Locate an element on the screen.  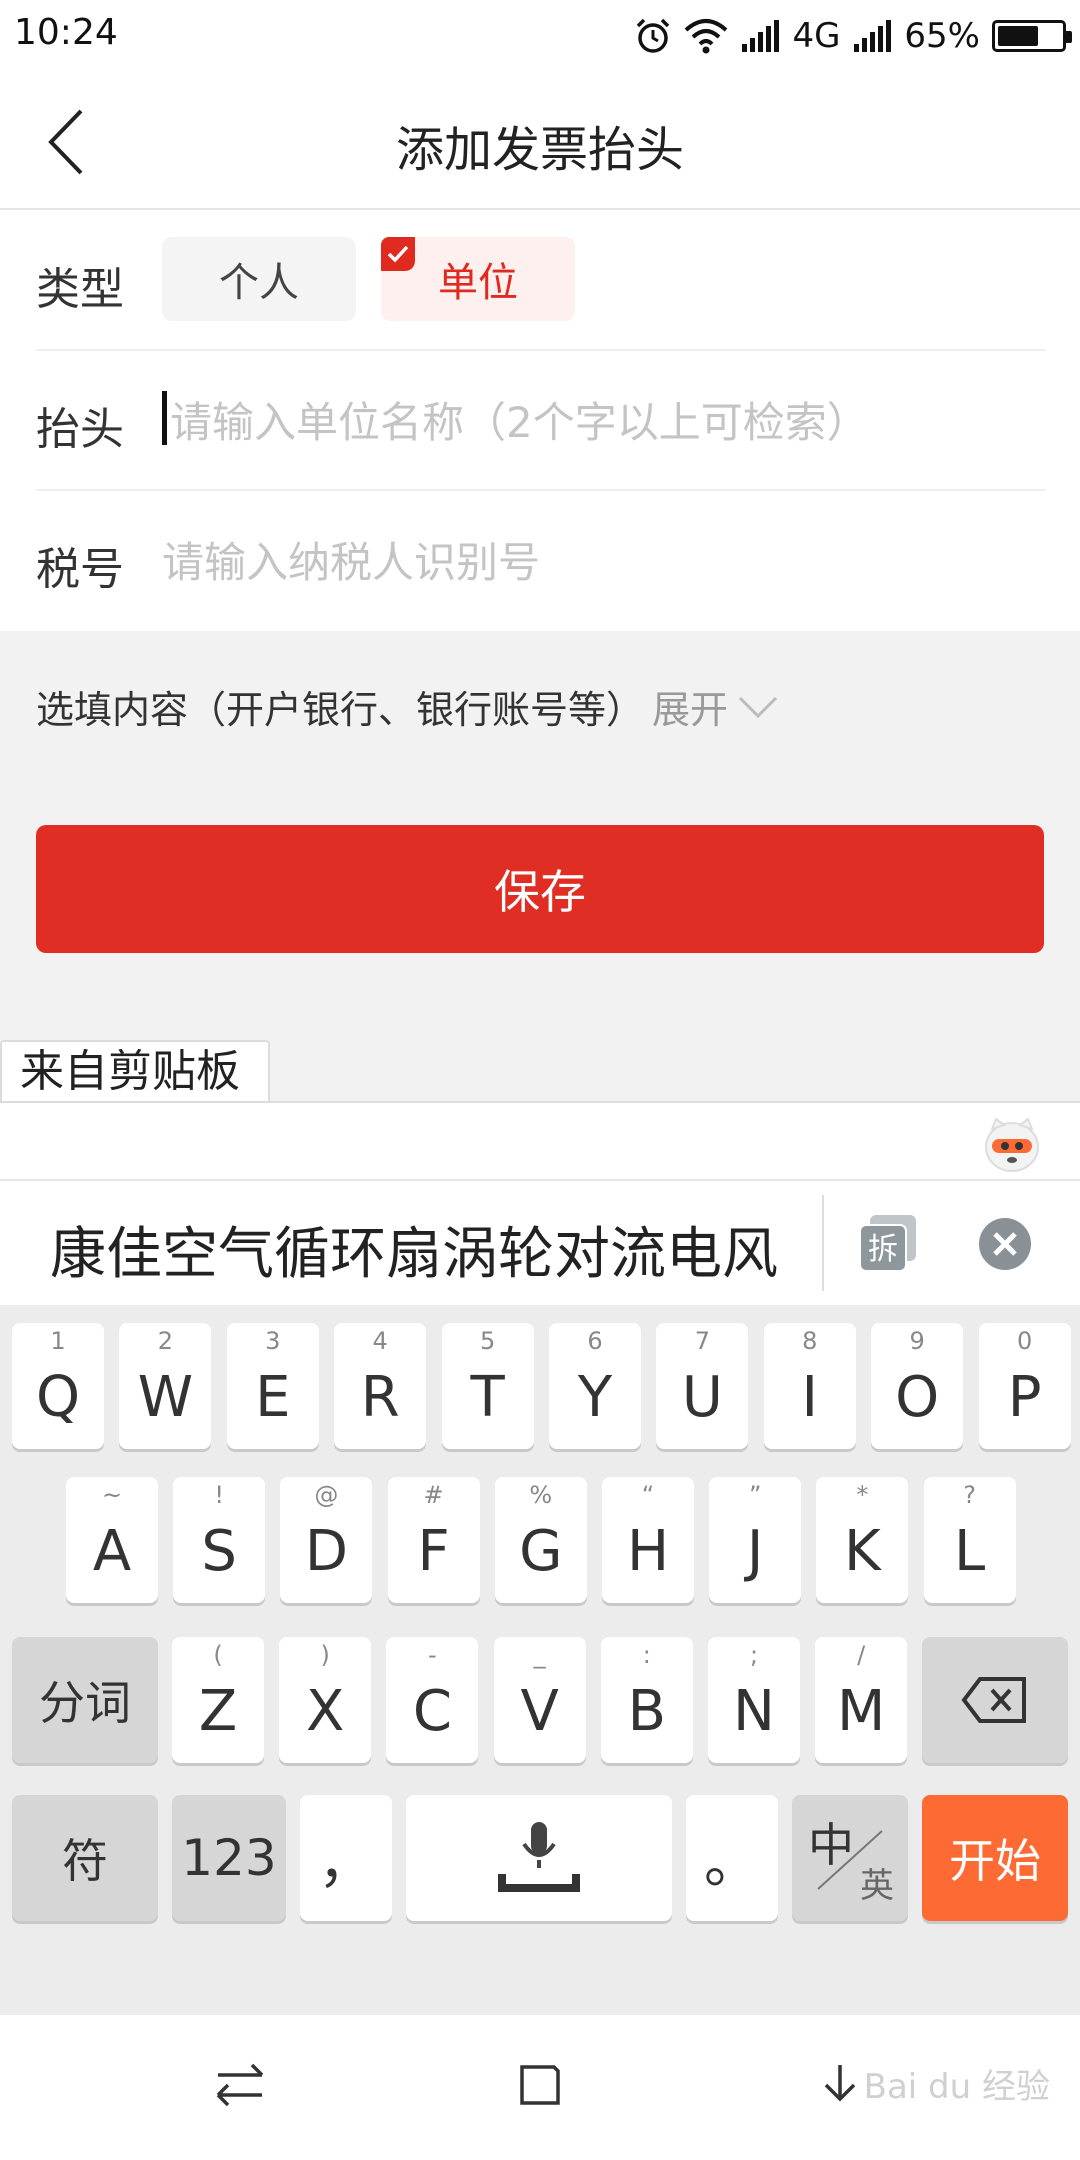
tax-label: 税号 is located at coordinates (80, 569).